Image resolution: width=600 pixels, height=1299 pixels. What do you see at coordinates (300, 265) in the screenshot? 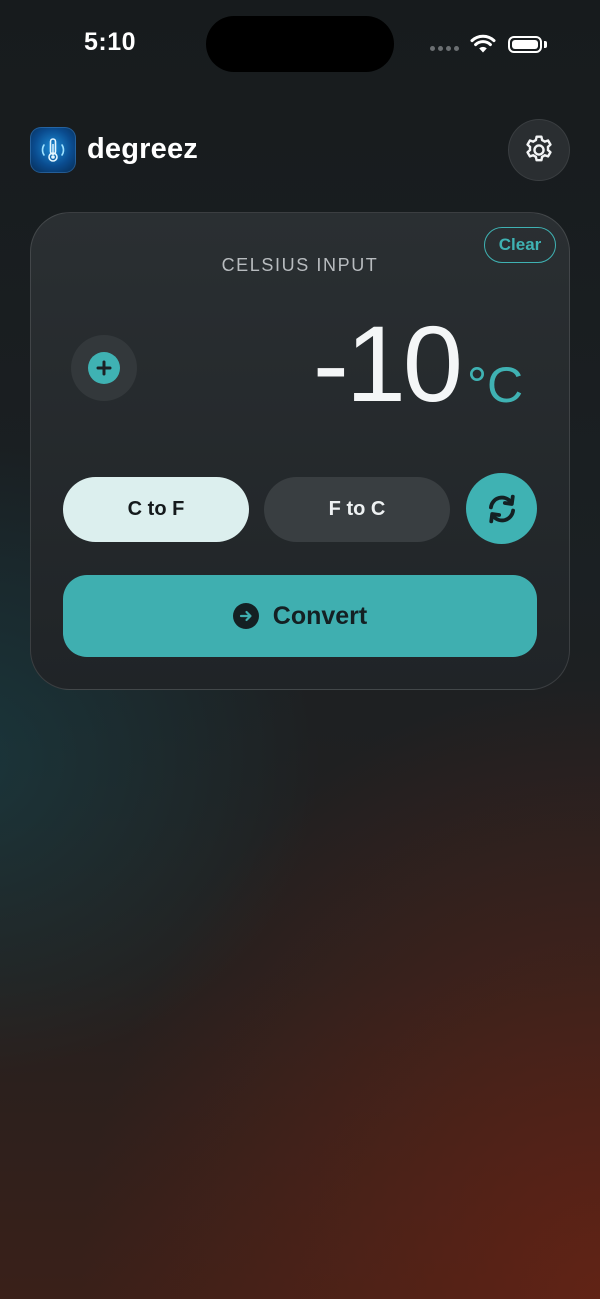
I see `input-label: CELSIUS INPUT` at bounding box center [300, 265].